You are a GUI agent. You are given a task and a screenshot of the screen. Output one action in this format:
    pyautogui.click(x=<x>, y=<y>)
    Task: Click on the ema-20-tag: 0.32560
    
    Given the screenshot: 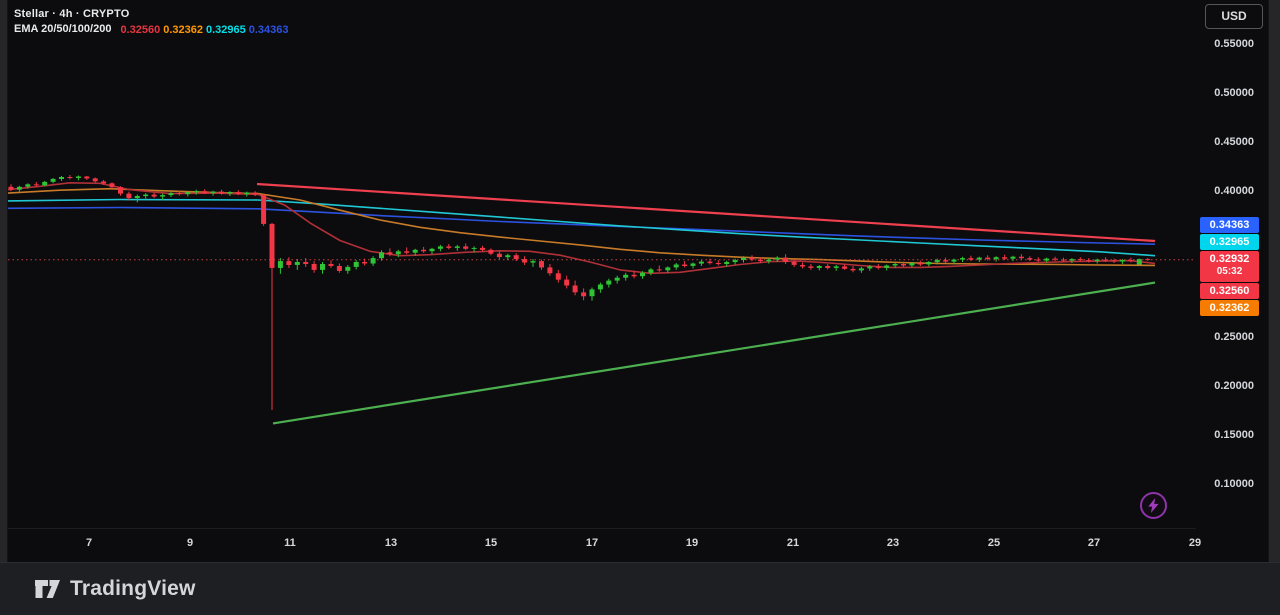 What is the action you would take?
    pyautogui.click(x=1229, y=291)
    